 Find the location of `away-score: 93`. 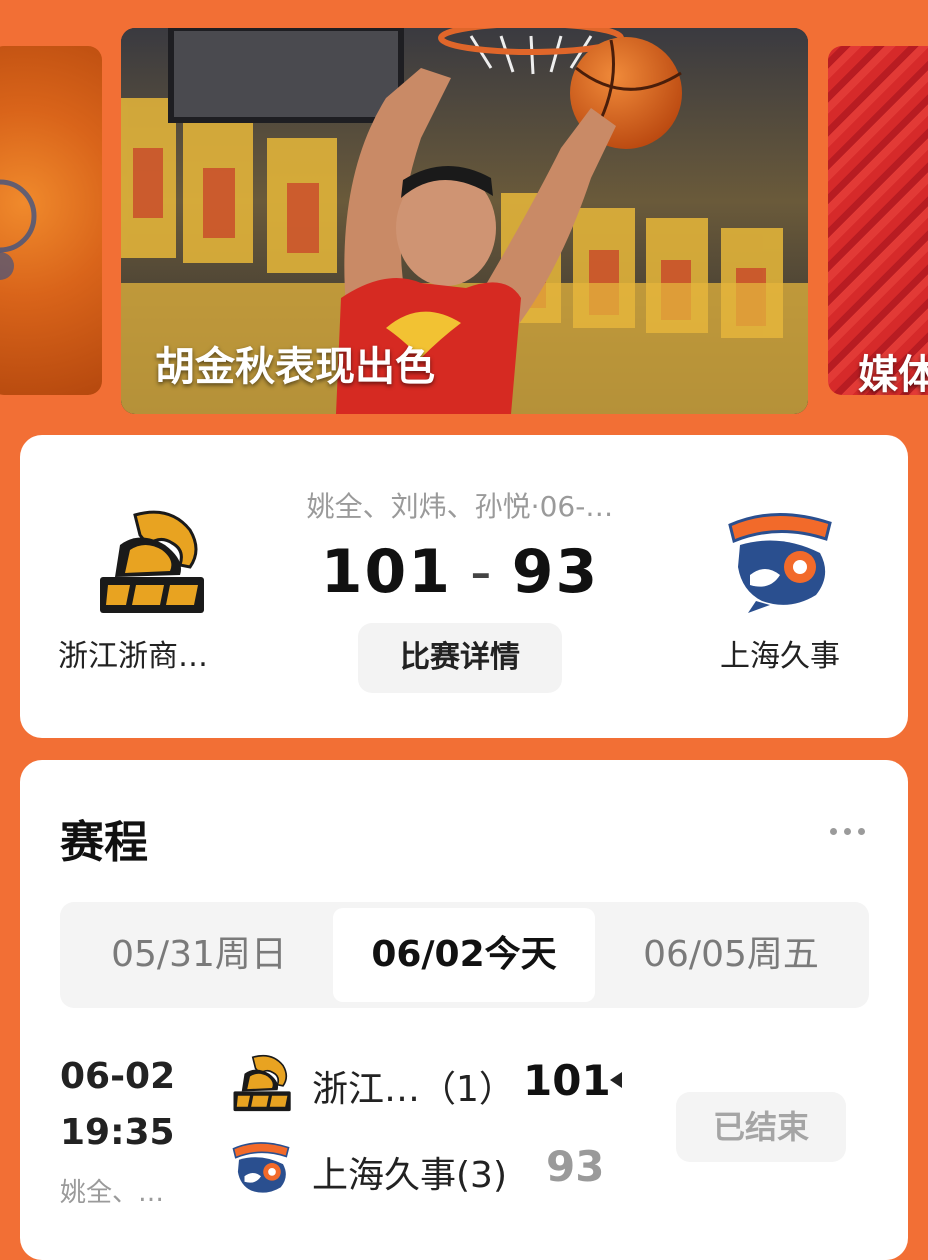

away-score: 93 is located at coordinates (555, 572).